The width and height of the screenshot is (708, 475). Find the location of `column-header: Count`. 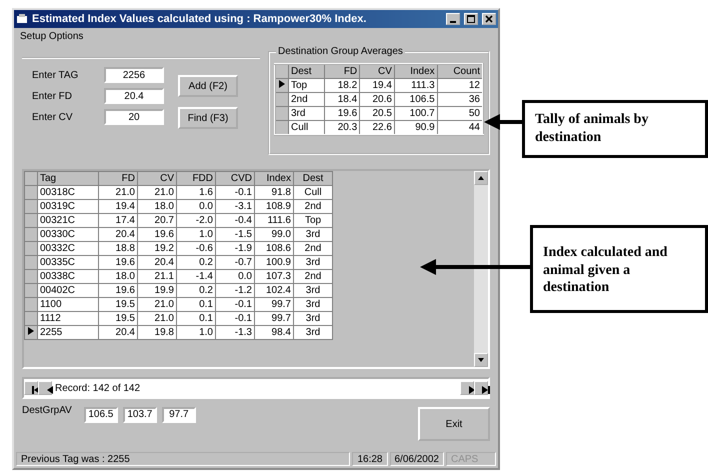

column-header: Count is located at coordinates (460, 71).